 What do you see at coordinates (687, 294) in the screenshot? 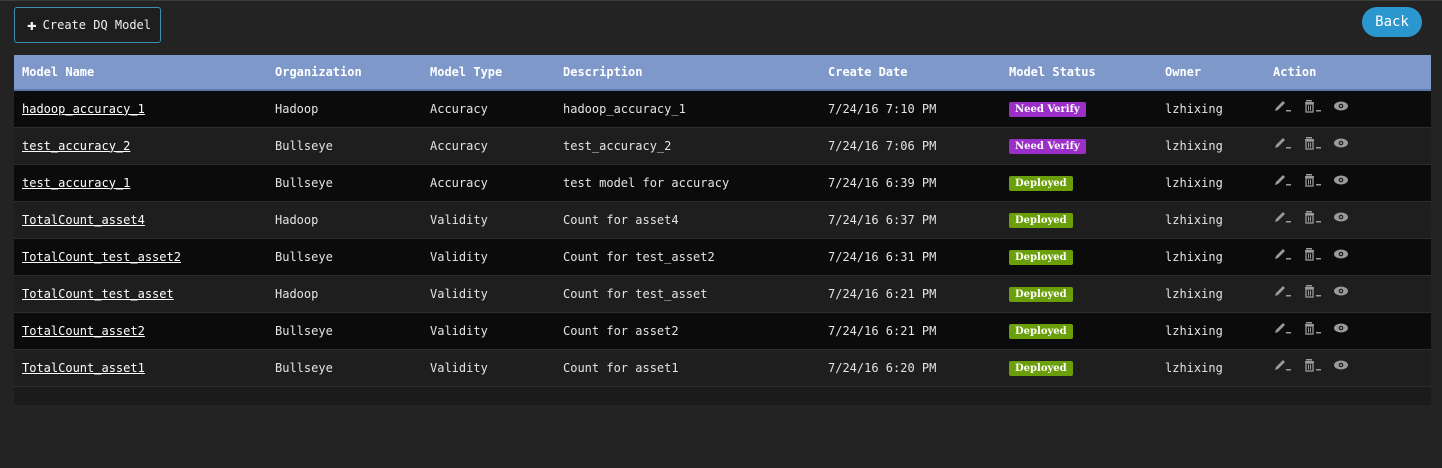
I see `cell-description: Count for test_asset` at bounding box center [687, 294].